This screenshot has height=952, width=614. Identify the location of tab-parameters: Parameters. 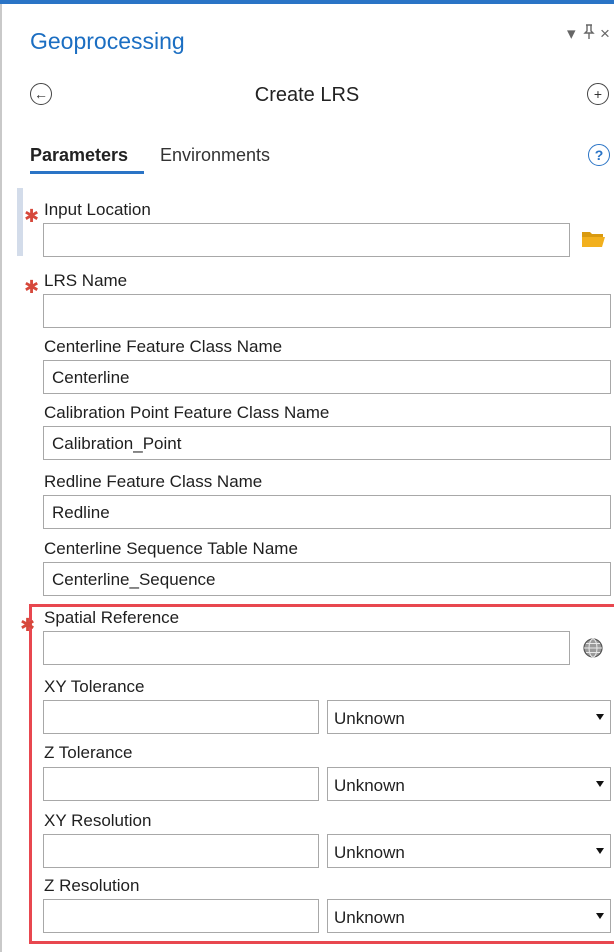
(79, 155).